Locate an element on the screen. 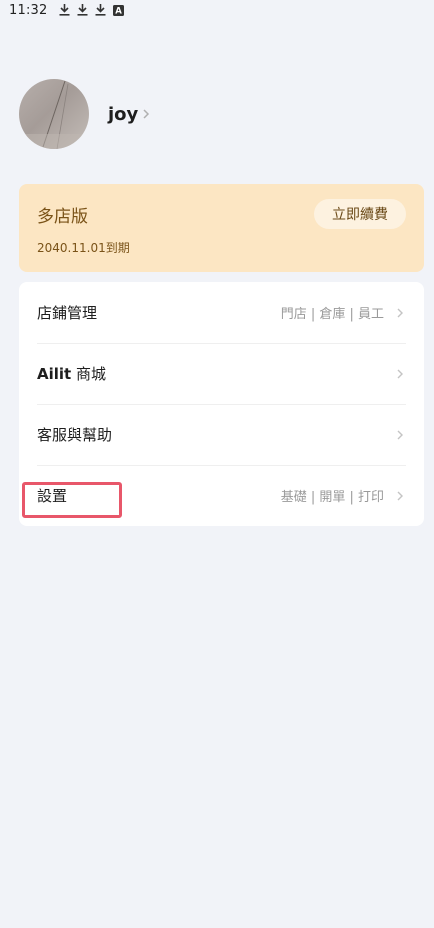  menu-label: 設置 is located at coordinates (52, 496).